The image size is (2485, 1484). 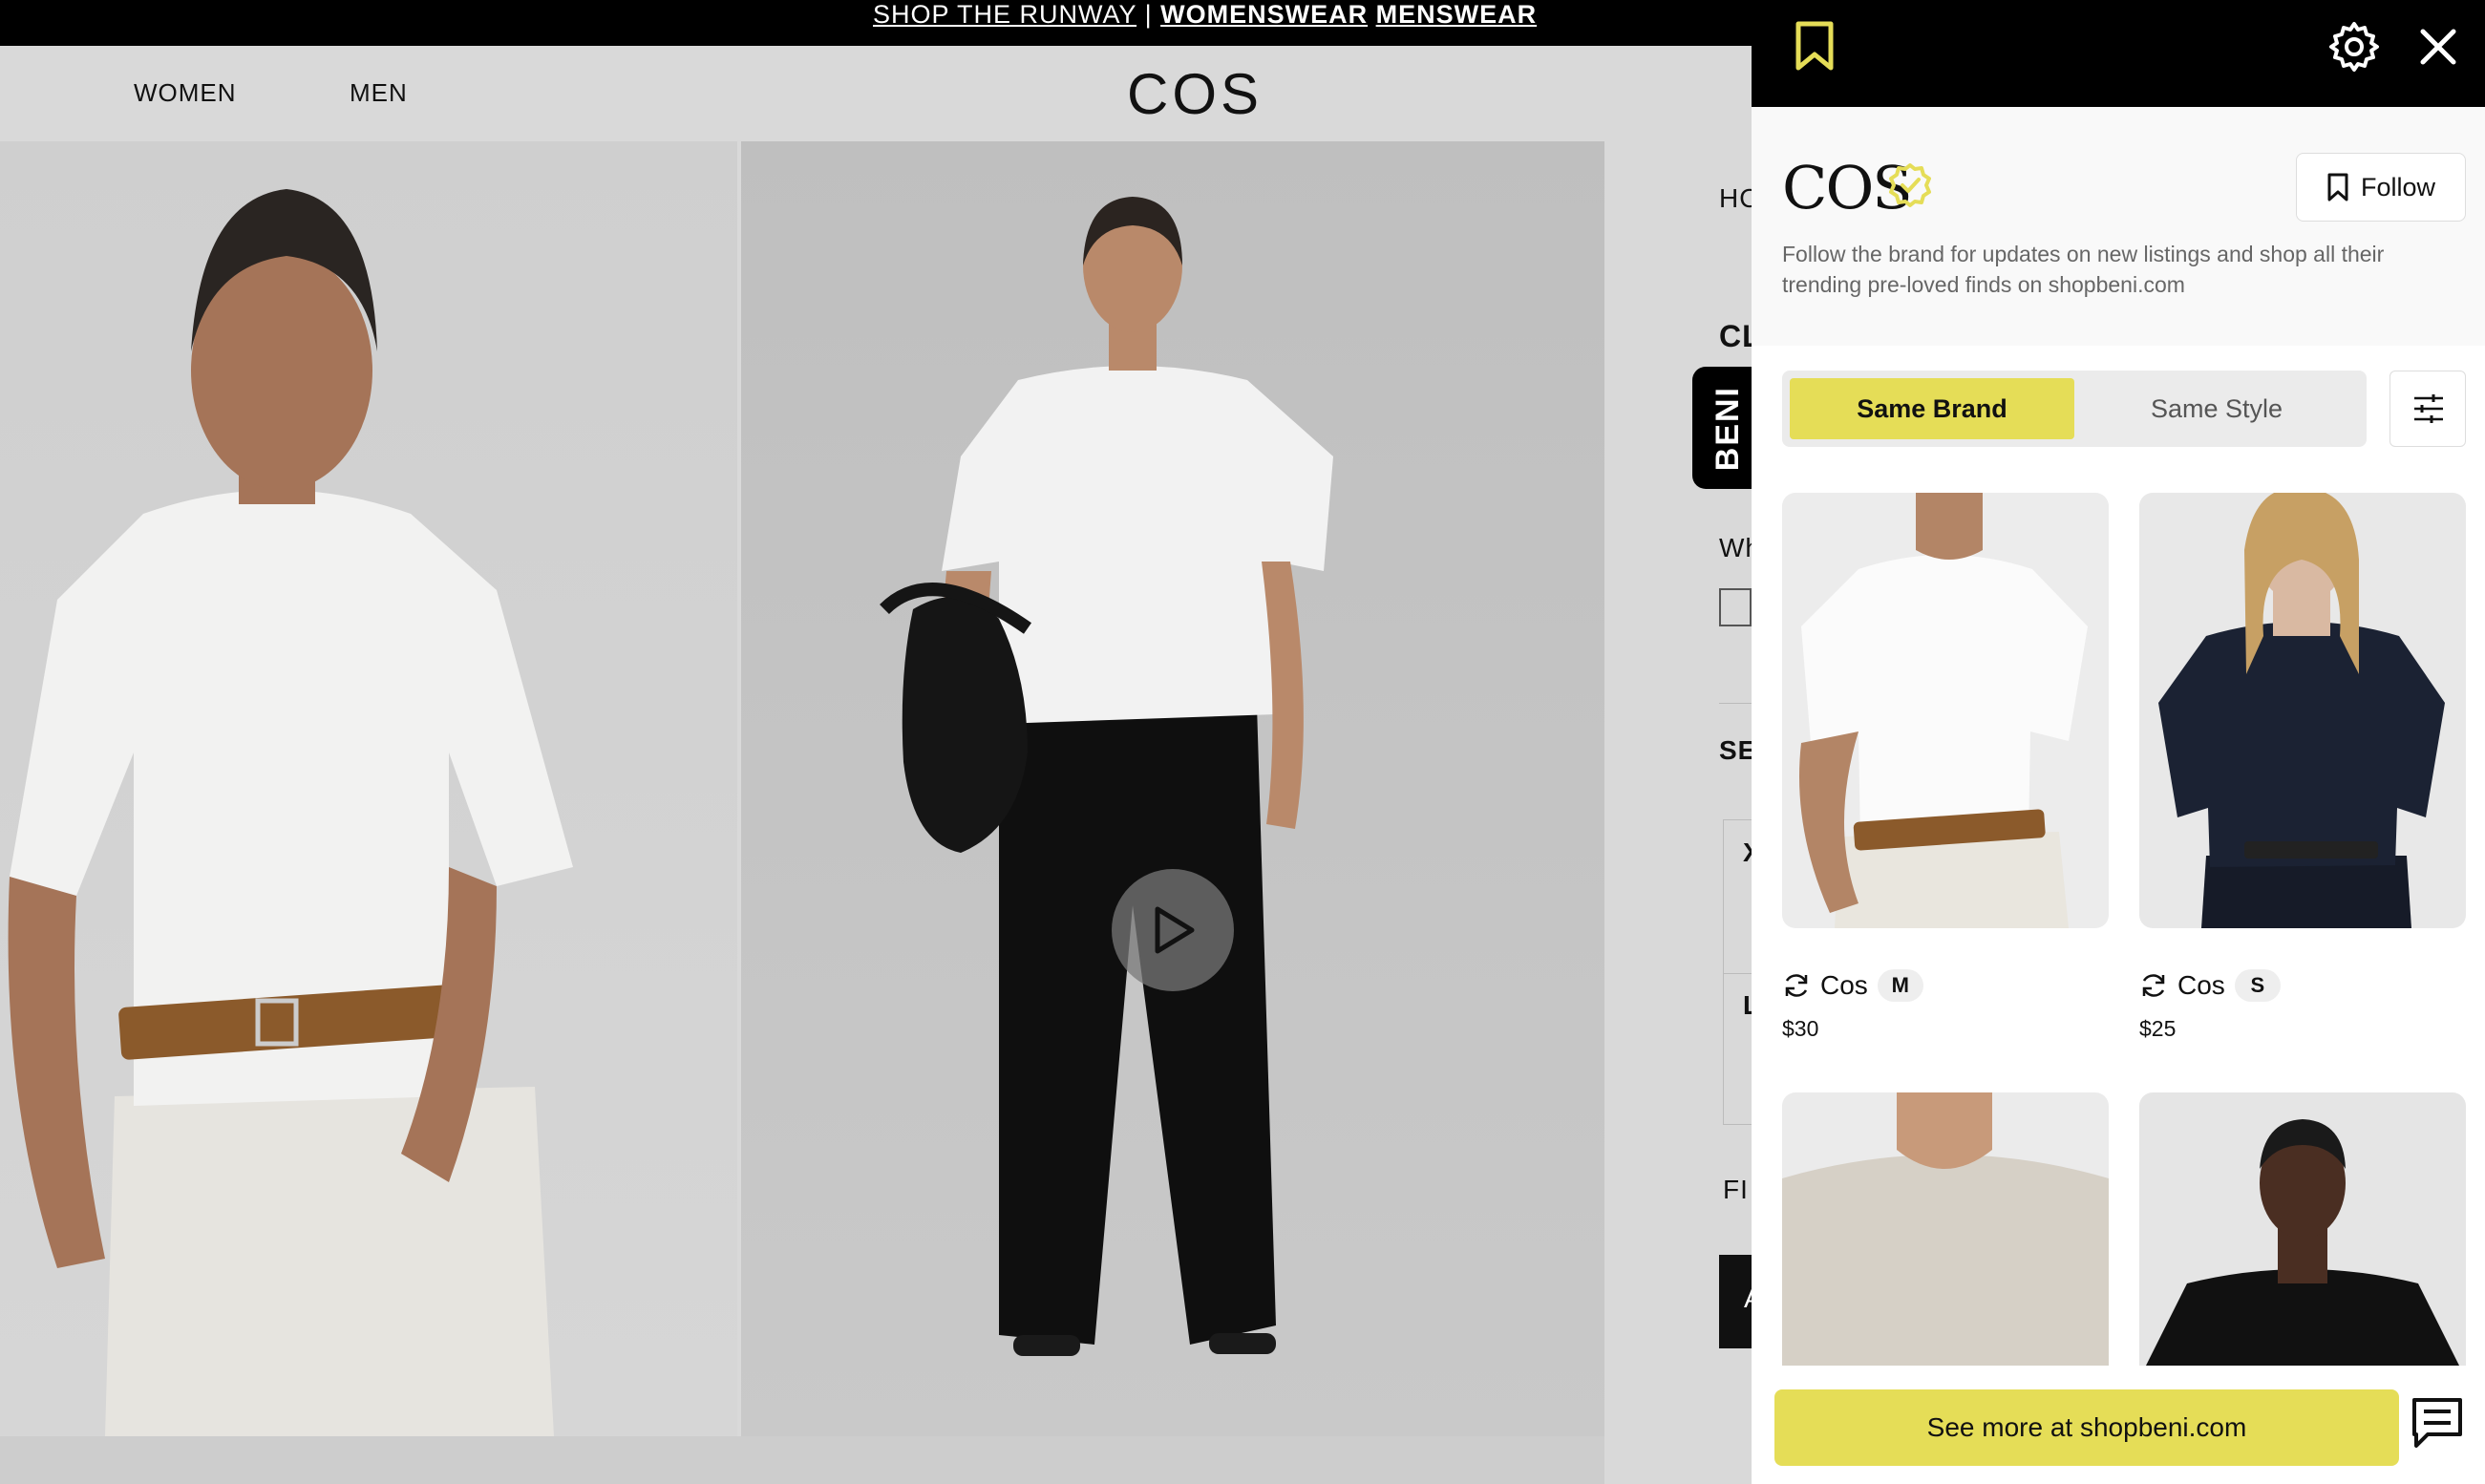 What do you see at coordinates (1900, 986) in the screenshot?
I see `size-badge: M` at bounding box center [1900, 986].